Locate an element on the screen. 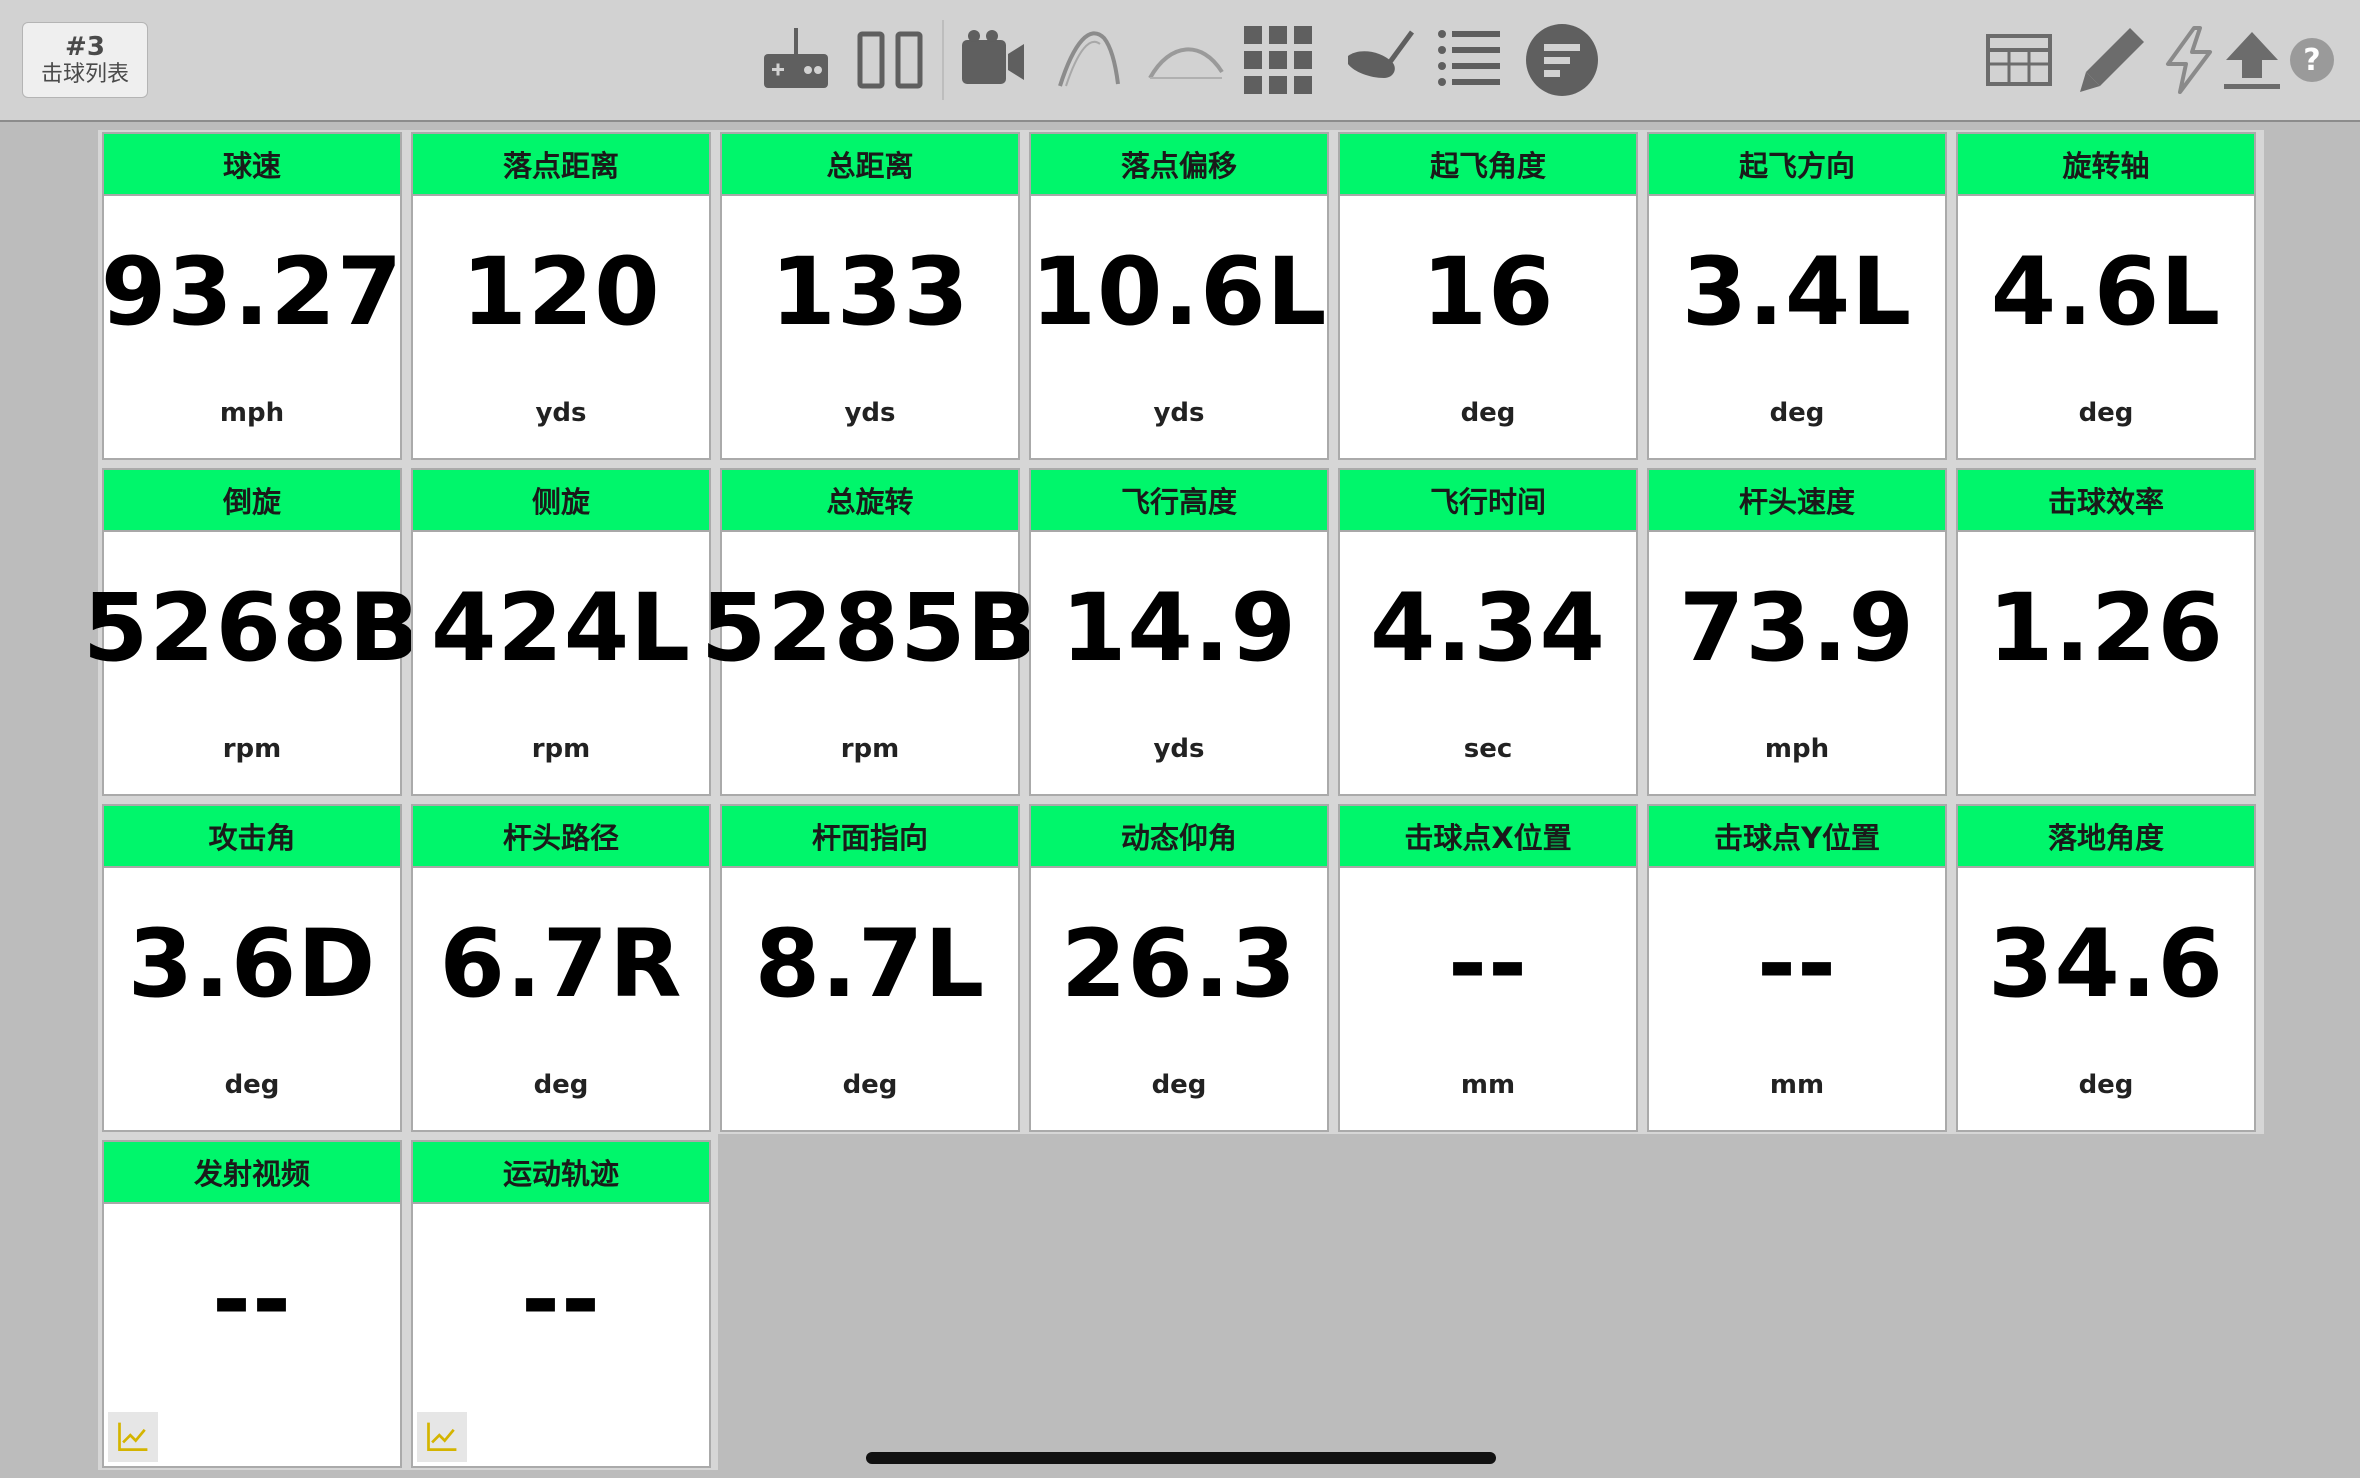 The width and height of the screenshot is (2360, 1478). metric-label: 飞行时间 is located at coordinates (1488, 501).